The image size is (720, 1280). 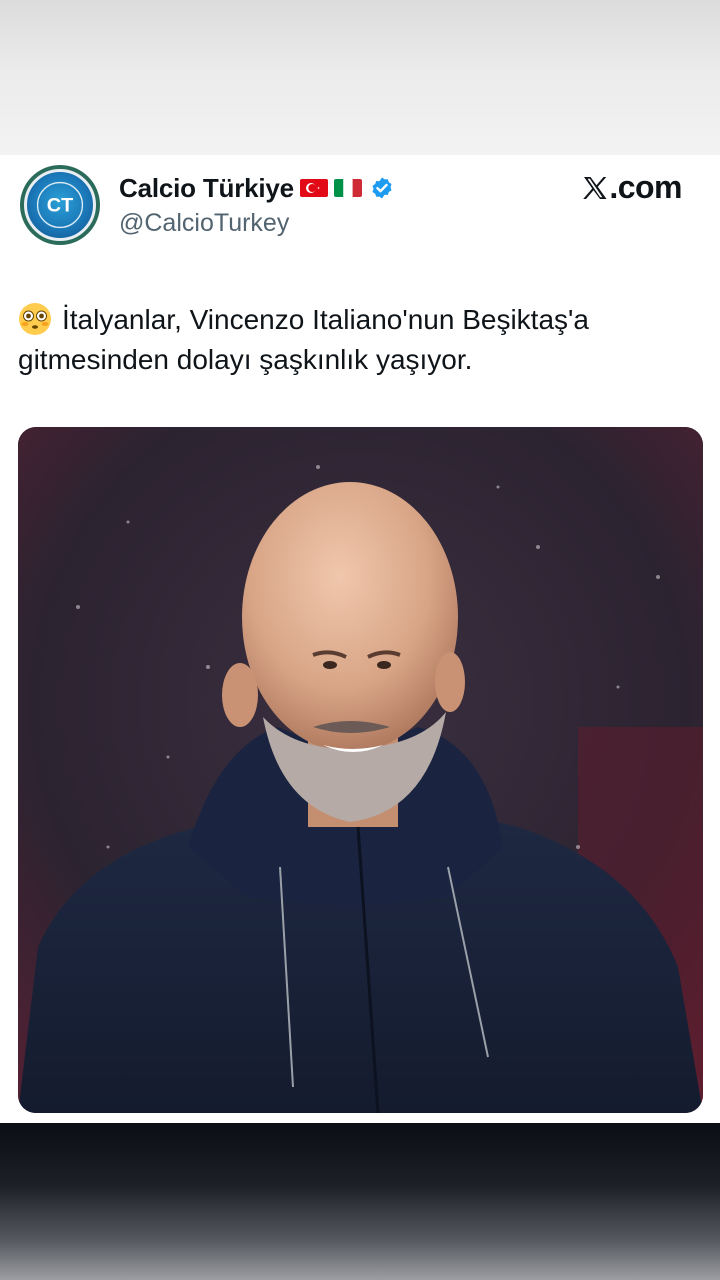 What do you see at coordinates (382, 188) in the screenshot?
I see `verified-badge-icon` at bounding box center [382, 188].